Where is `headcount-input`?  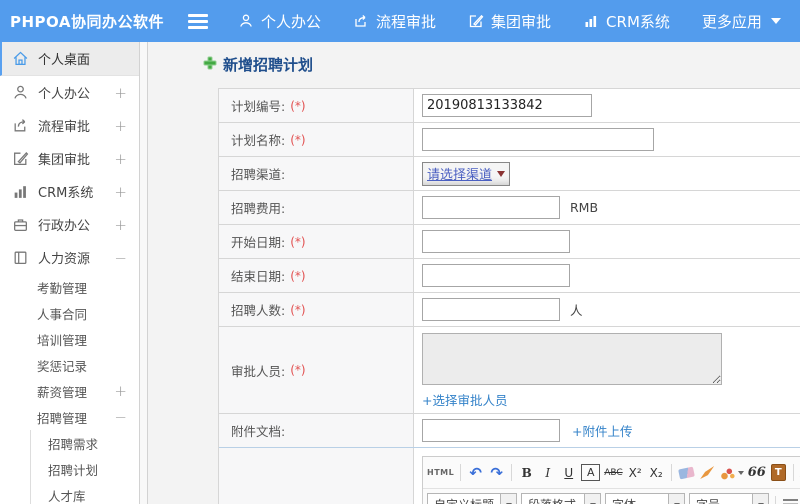 headcount-input is located at coordinates (491, 309).